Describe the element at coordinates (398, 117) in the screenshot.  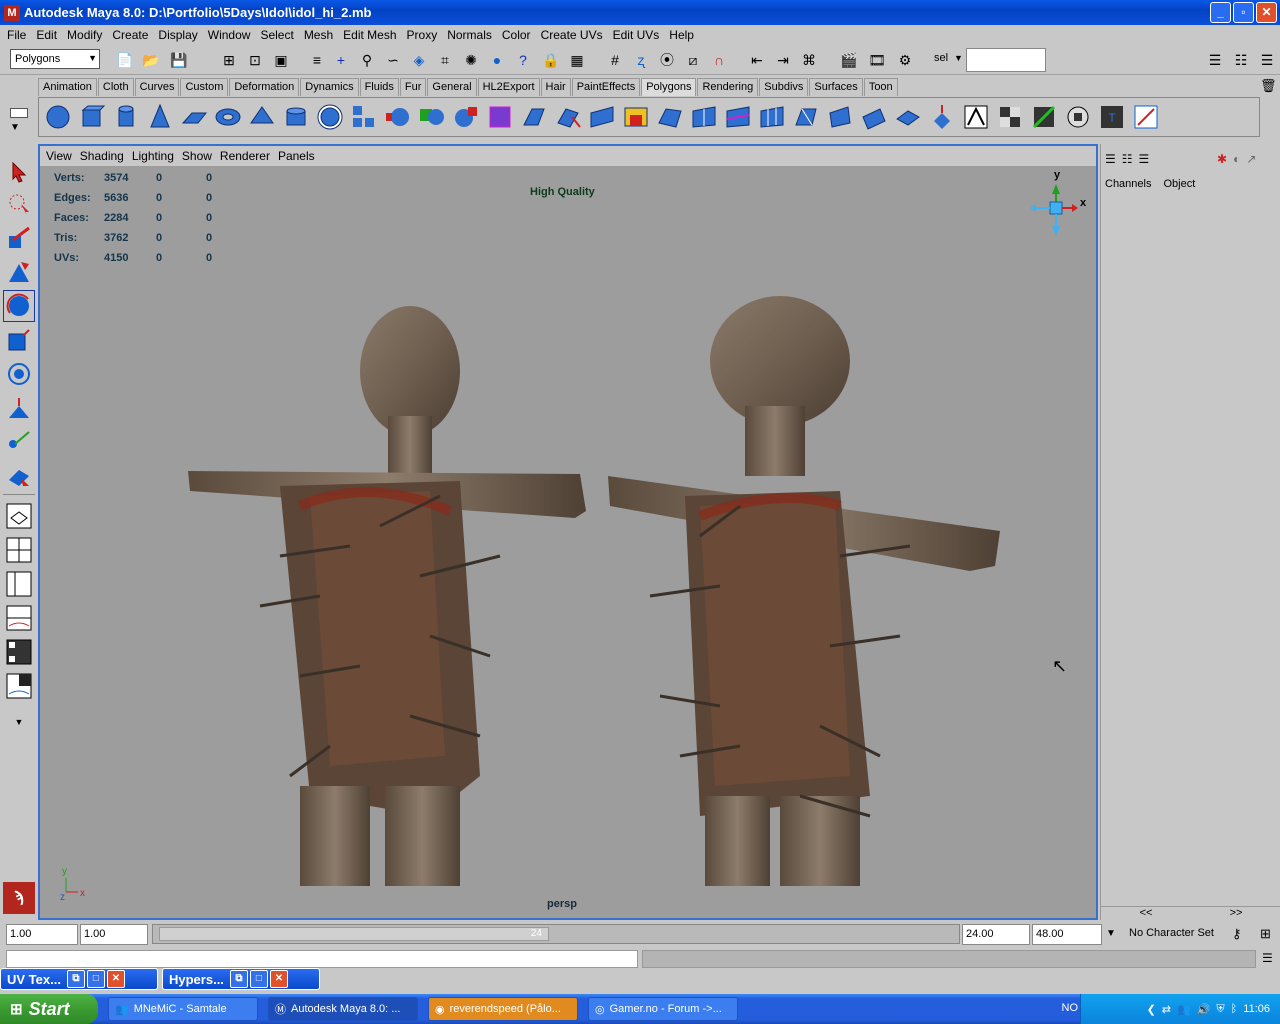
I see `separate-icon` at that location.